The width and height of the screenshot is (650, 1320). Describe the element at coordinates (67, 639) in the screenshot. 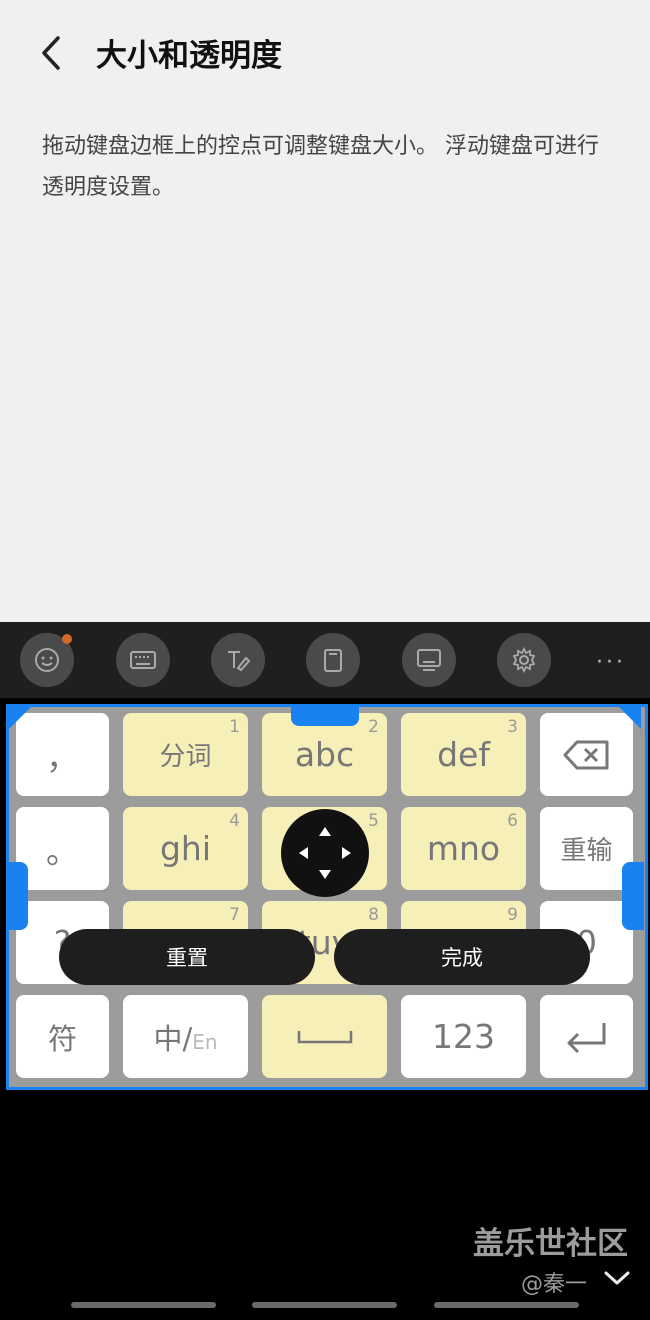

I see `notification-dot` at that location.